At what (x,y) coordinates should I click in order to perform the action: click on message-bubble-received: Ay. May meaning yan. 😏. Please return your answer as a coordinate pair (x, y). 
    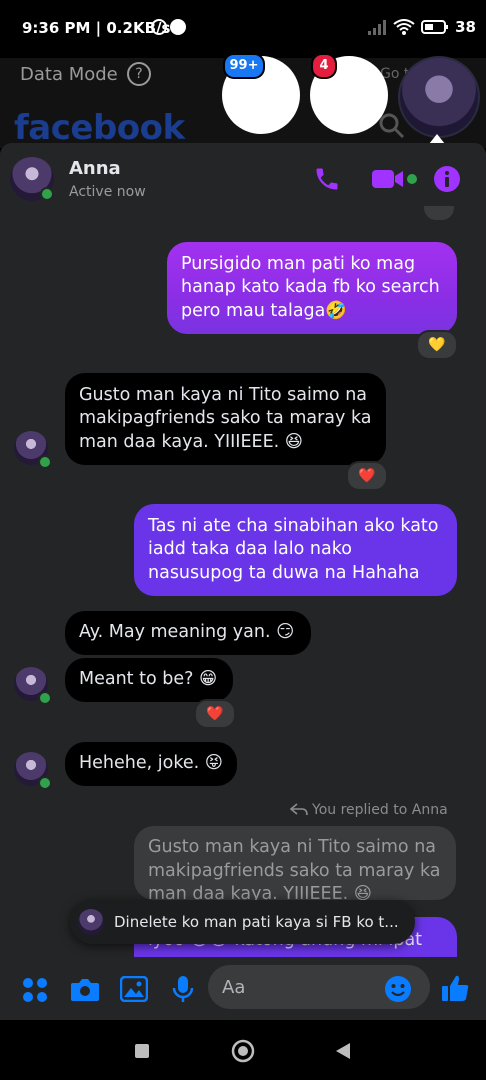
    Looking at the image, I should click on (188, 633).